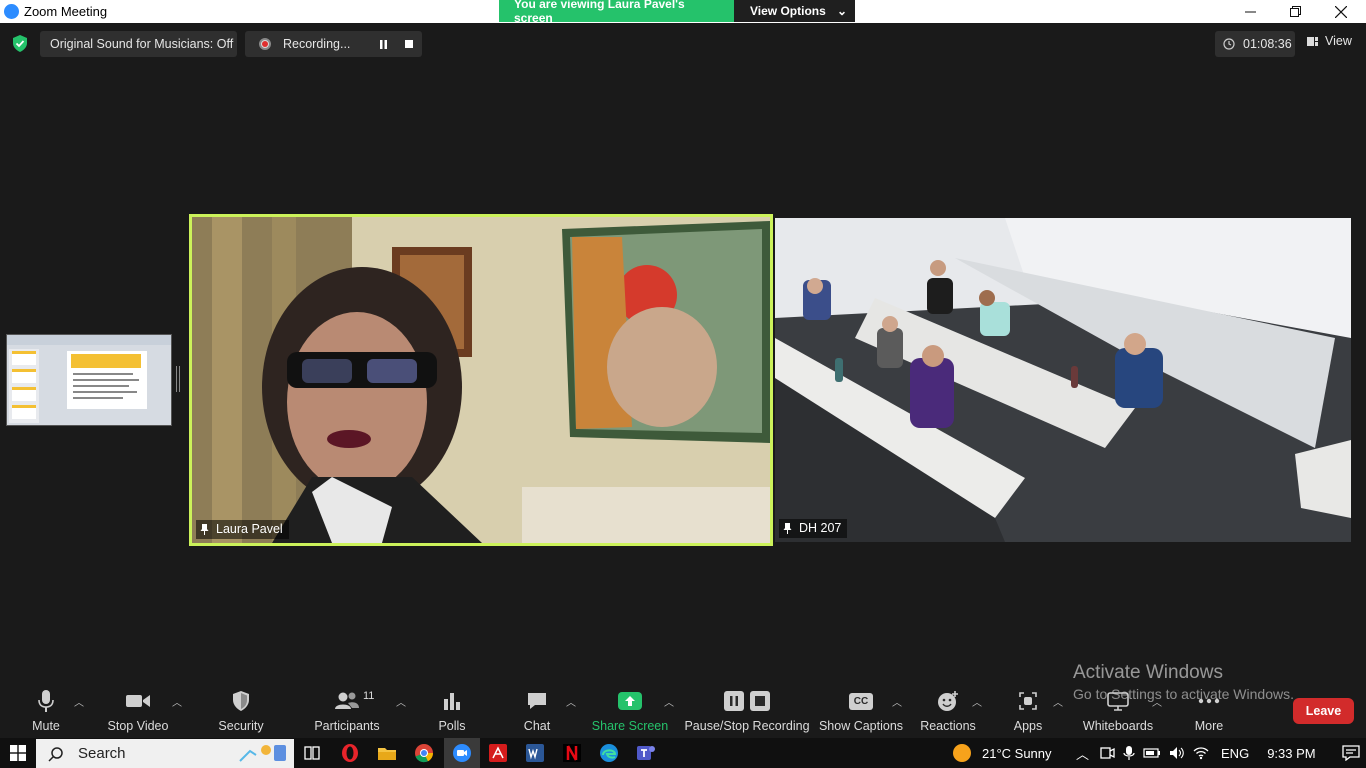 Image resolution: width=1366 pixels, height=768 pixels. Describe the element at coordinates (948, 726) in the screenshot. I see `reactions-label: Reactions` at that location.